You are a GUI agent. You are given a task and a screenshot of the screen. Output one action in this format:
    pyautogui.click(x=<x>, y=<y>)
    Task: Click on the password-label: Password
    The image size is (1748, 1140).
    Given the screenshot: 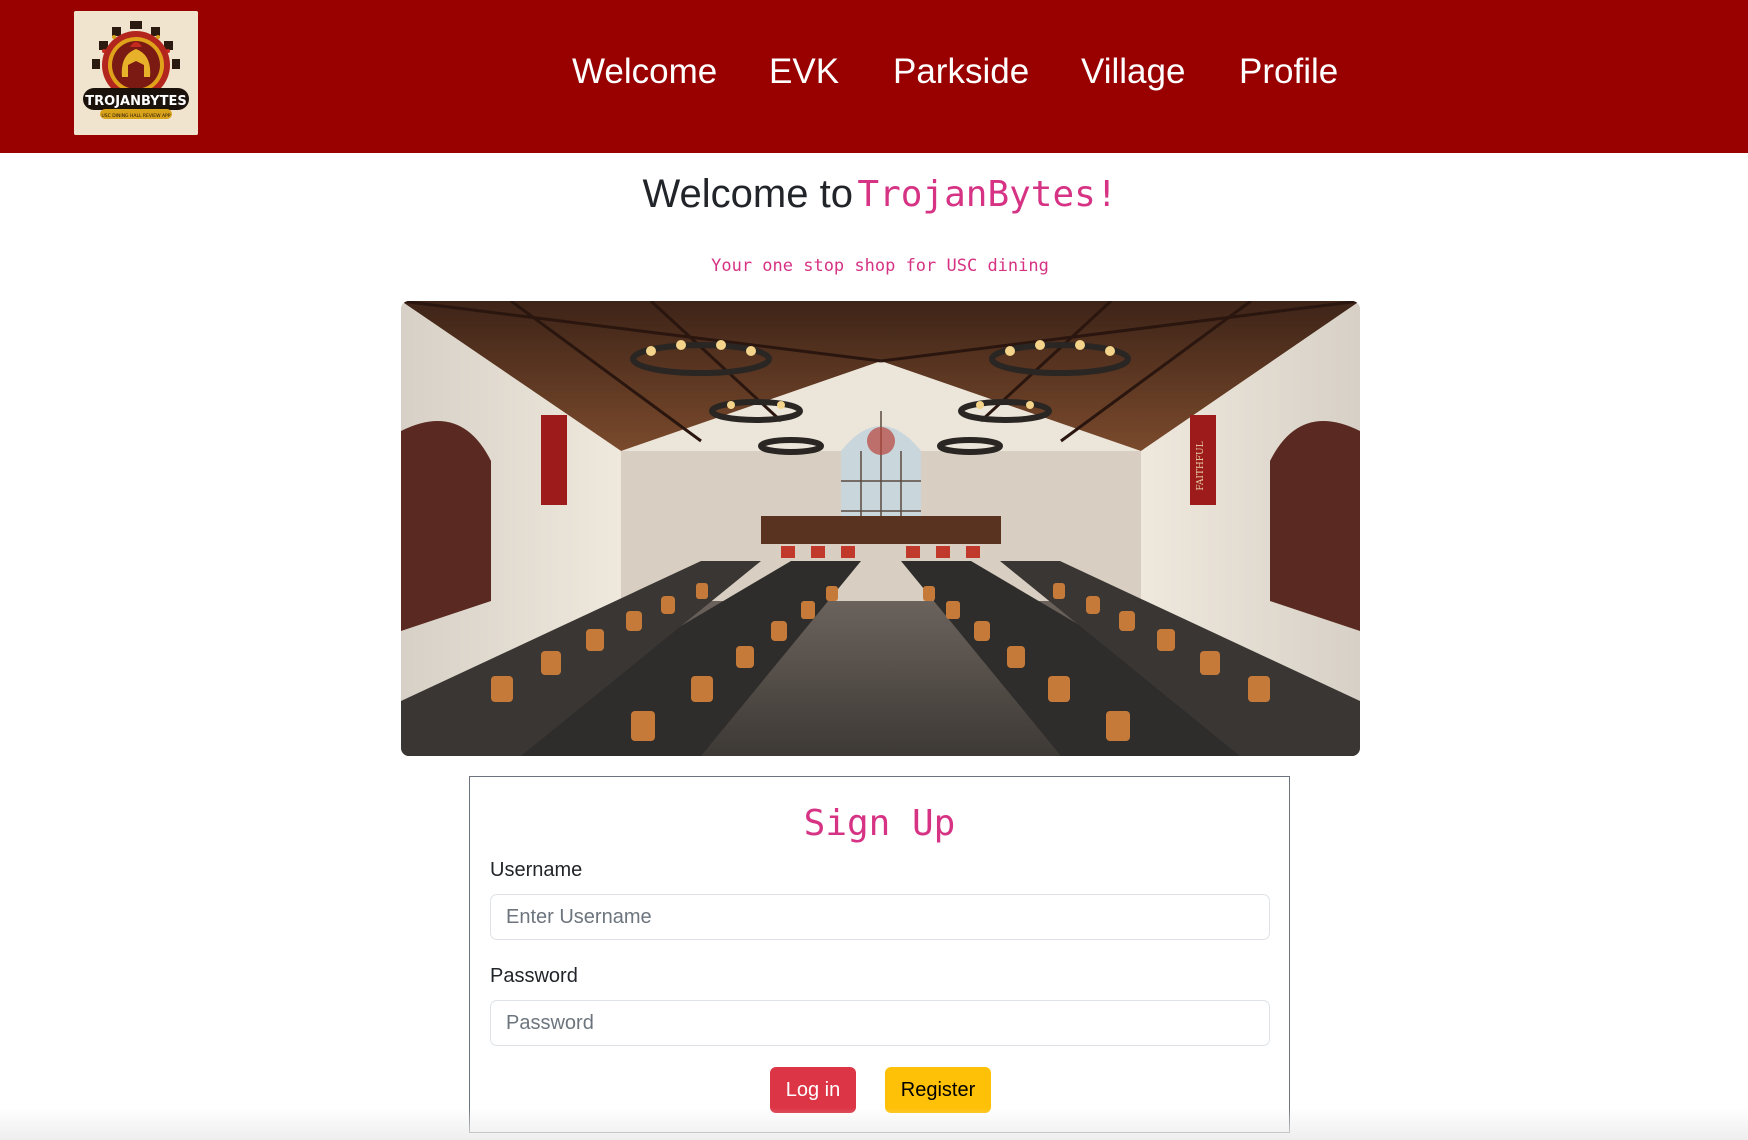 What is the action you would take?
    pyautogui.click(x=534, y=976)
    